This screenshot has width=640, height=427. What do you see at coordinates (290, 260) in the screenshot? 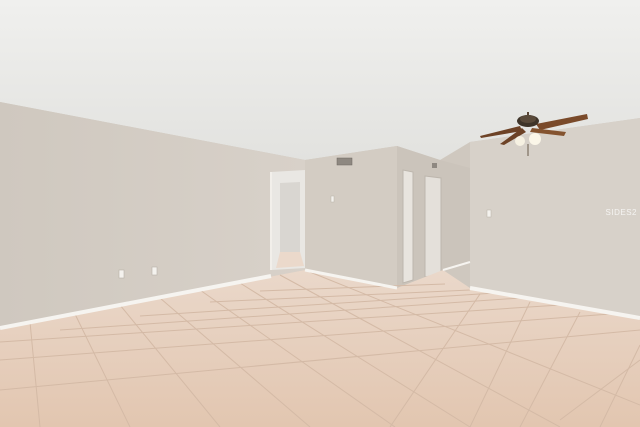
I see `hallway-floor` at bounding box center [290, 260].